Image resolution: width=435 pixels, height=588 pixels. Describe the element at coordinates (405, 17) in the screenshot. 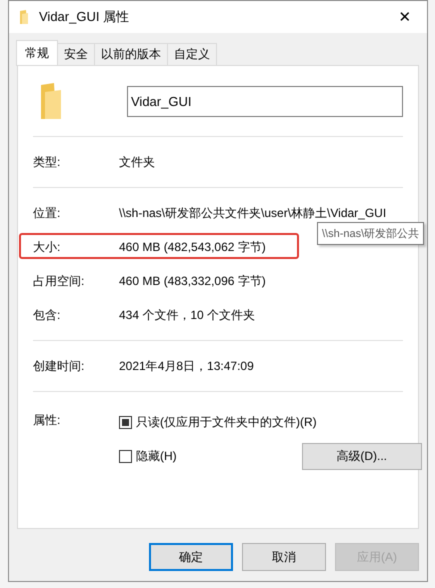

I see `close-button: ✕` at that location.